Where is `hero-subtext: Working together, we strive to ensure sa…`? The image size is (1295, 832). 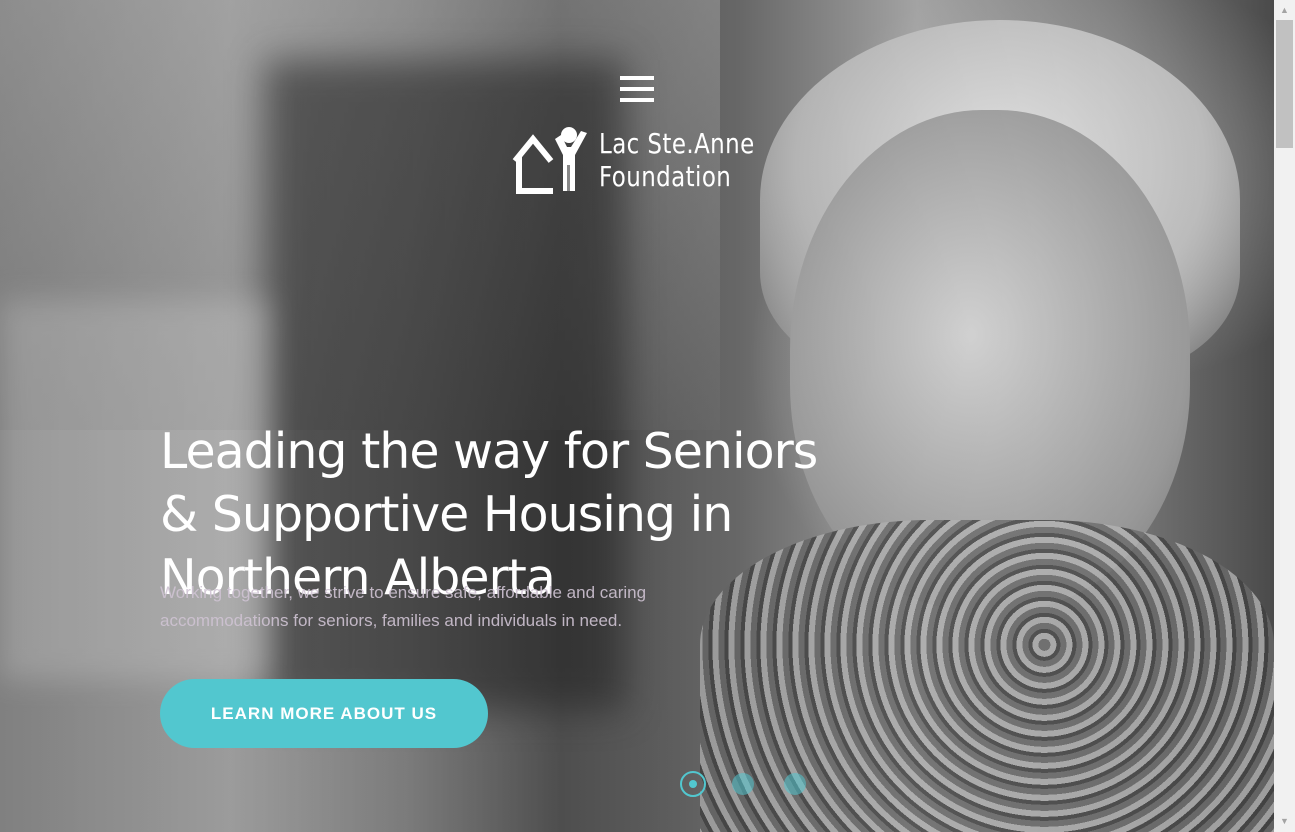
hero-subtext: Working together, we strive to ensure sa… is located at coordinates (403, 606).